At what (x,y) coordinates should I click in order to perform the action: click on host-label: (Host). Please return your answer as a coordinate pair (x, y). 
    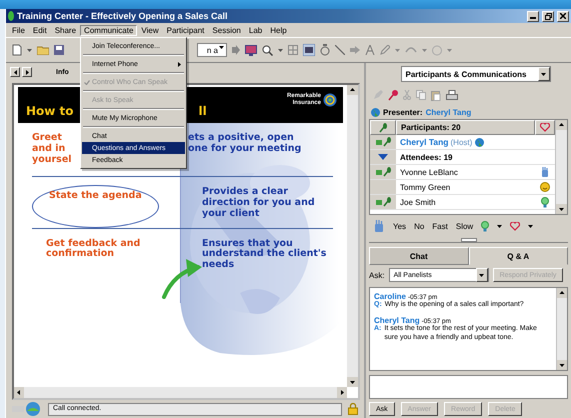
    Looking at the image, I should click on (461, 142).